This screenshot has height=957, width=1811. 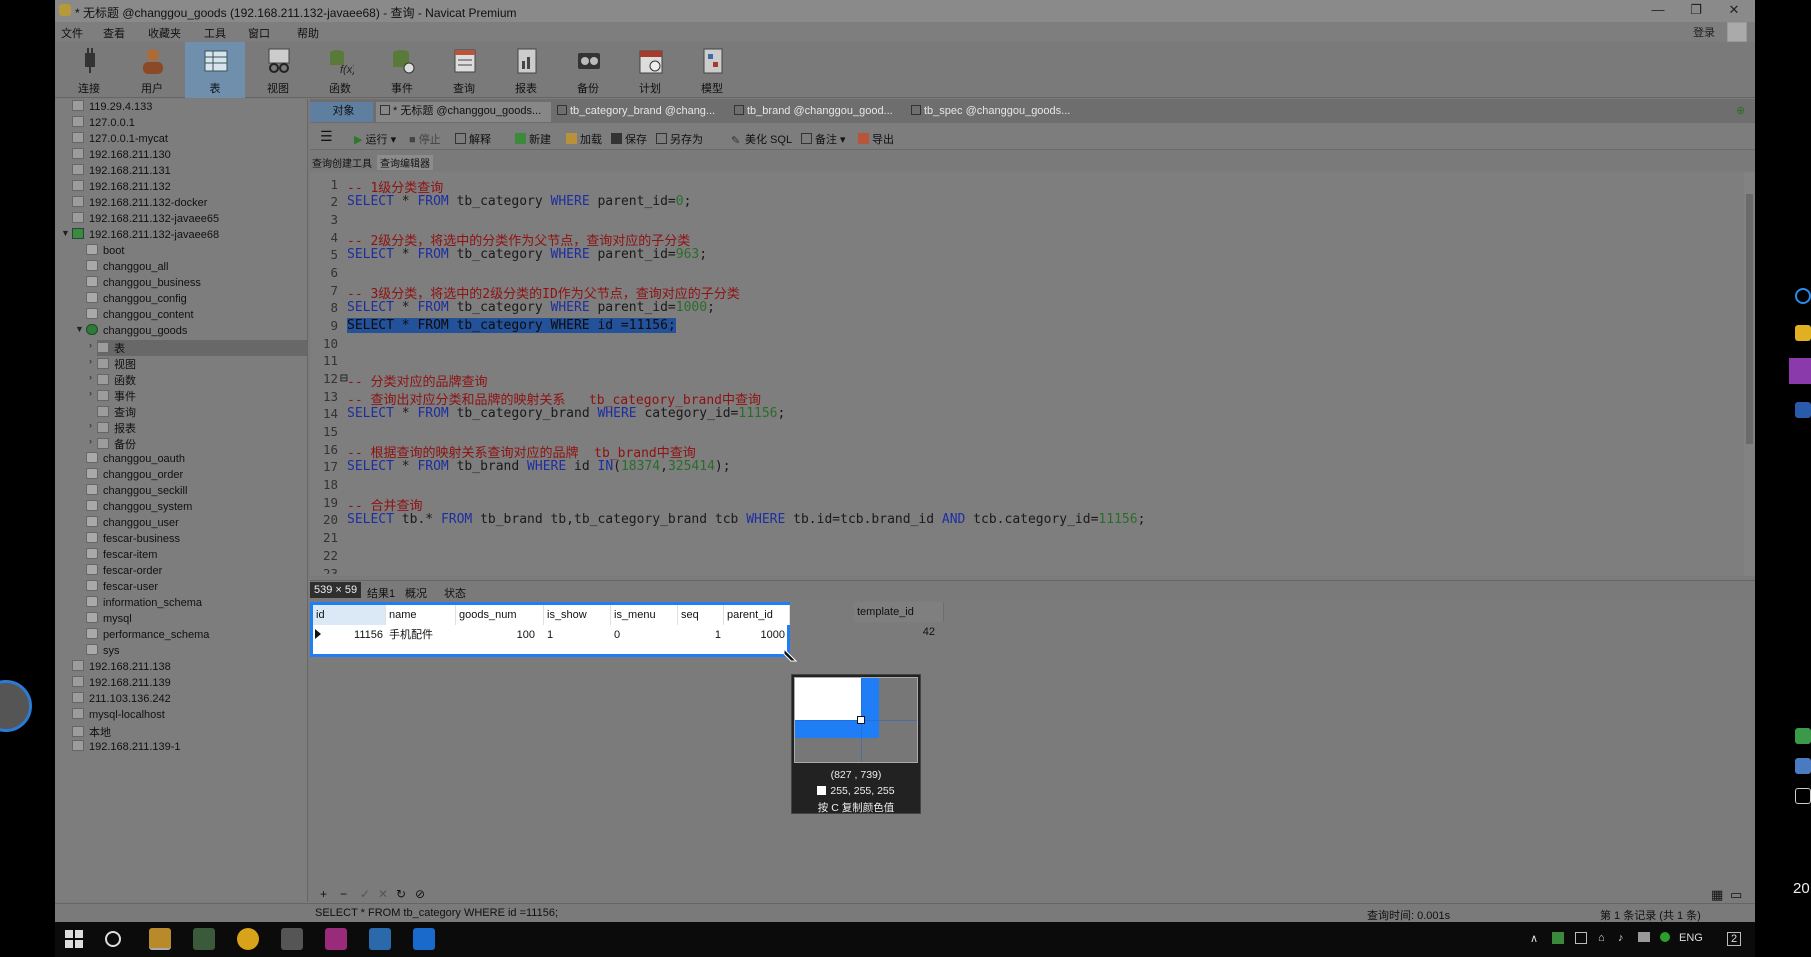 I want to click on cell-name: 手机配件, so click(x=421, y=635).